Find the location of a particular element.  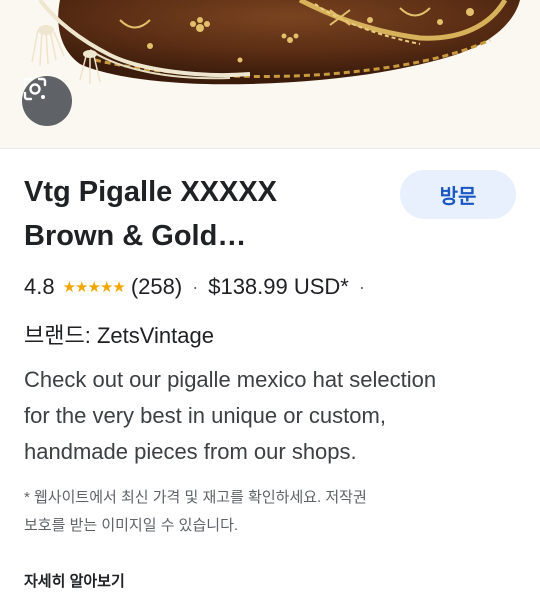

lens-search-button is located at coordinates (47, 101).